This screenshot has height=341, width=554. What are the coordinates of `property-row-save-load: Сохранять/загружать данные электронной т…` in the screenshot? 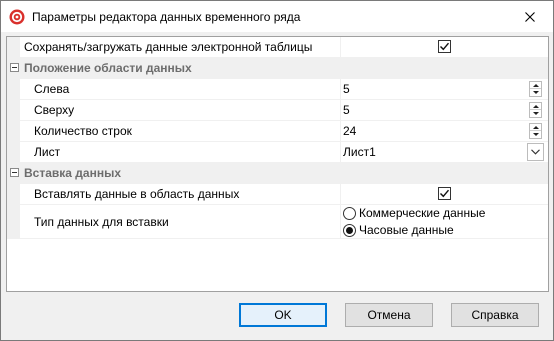 It's located at (277, 47).